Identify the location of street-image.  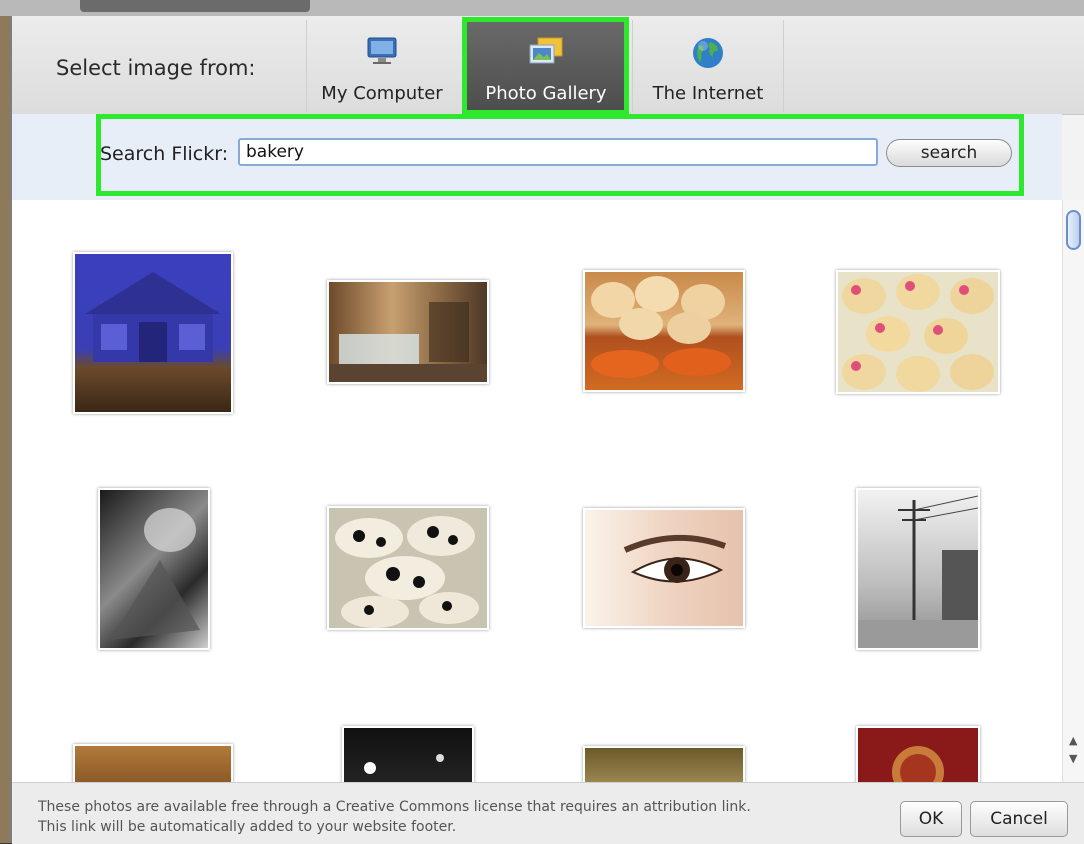
(918, 571).